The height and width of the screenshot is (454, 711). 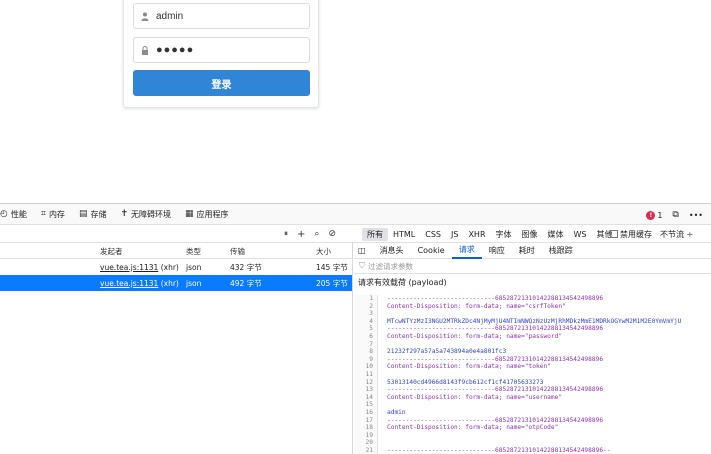 I want to click on login-button: 登录, so click(x=221, y=83).